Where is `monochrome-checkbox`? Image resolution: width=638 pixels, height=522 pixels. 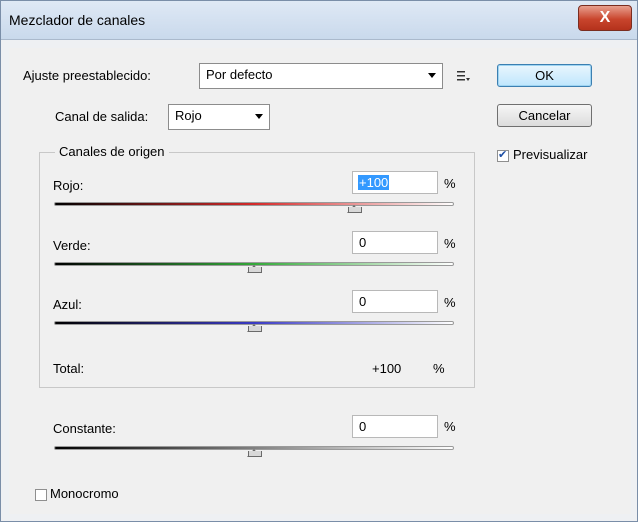 monochrome-checkbox is located at coordinates (41, 495).